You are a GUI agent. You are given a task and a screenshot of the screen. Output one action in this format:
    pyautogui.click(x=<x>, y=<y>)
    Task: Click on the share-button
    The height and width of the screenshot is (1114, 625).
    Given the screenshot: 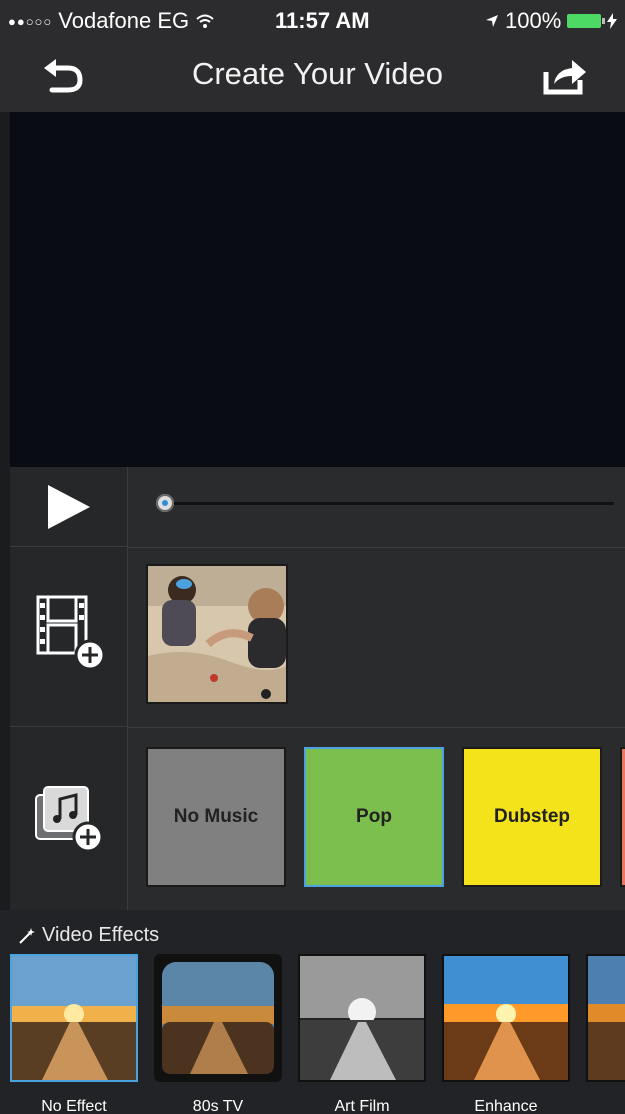 What is the action you would take?
    pyautogui.click(x=565, y=76)
    